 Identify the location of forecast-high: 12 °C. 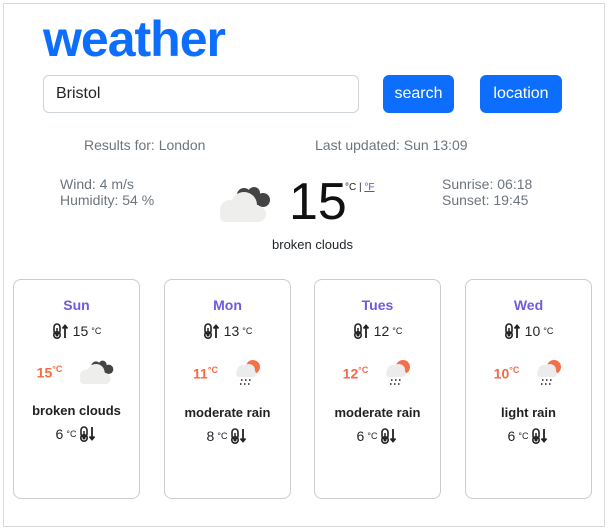
(377, 331).